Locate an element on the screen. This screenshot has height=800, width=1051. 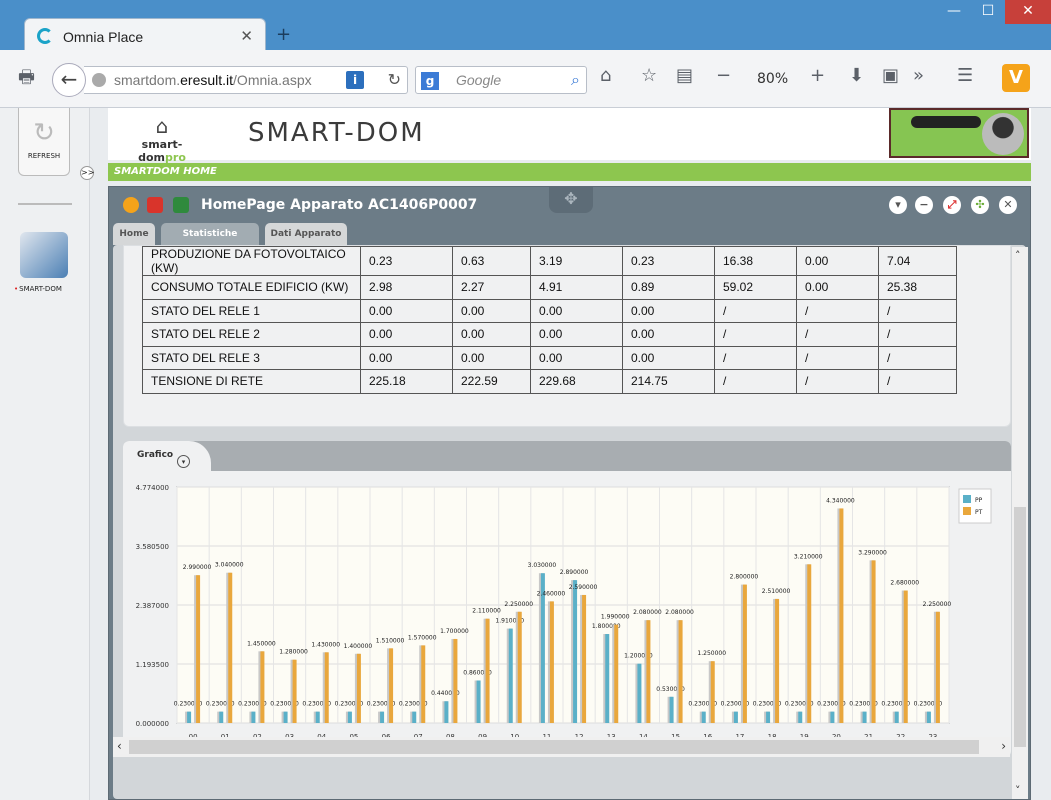
horizontal-scrollbar: ‹ › is located at coordinates (561, 747).